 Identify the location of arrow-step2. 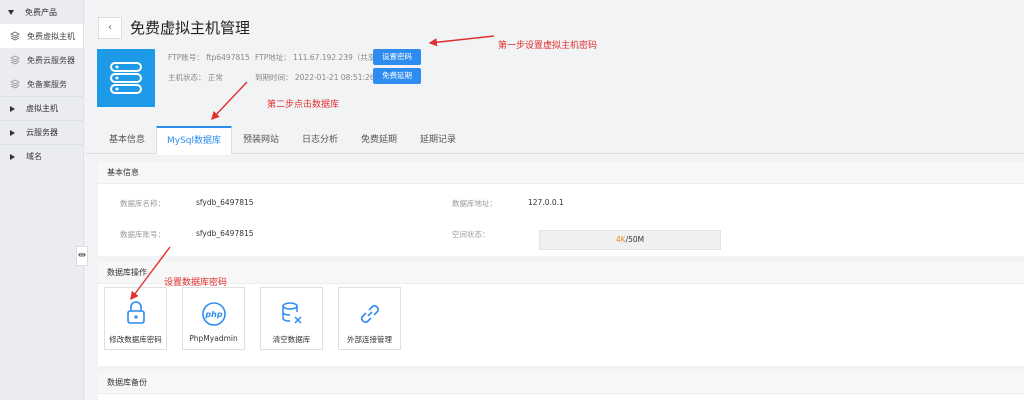
(229, 101).